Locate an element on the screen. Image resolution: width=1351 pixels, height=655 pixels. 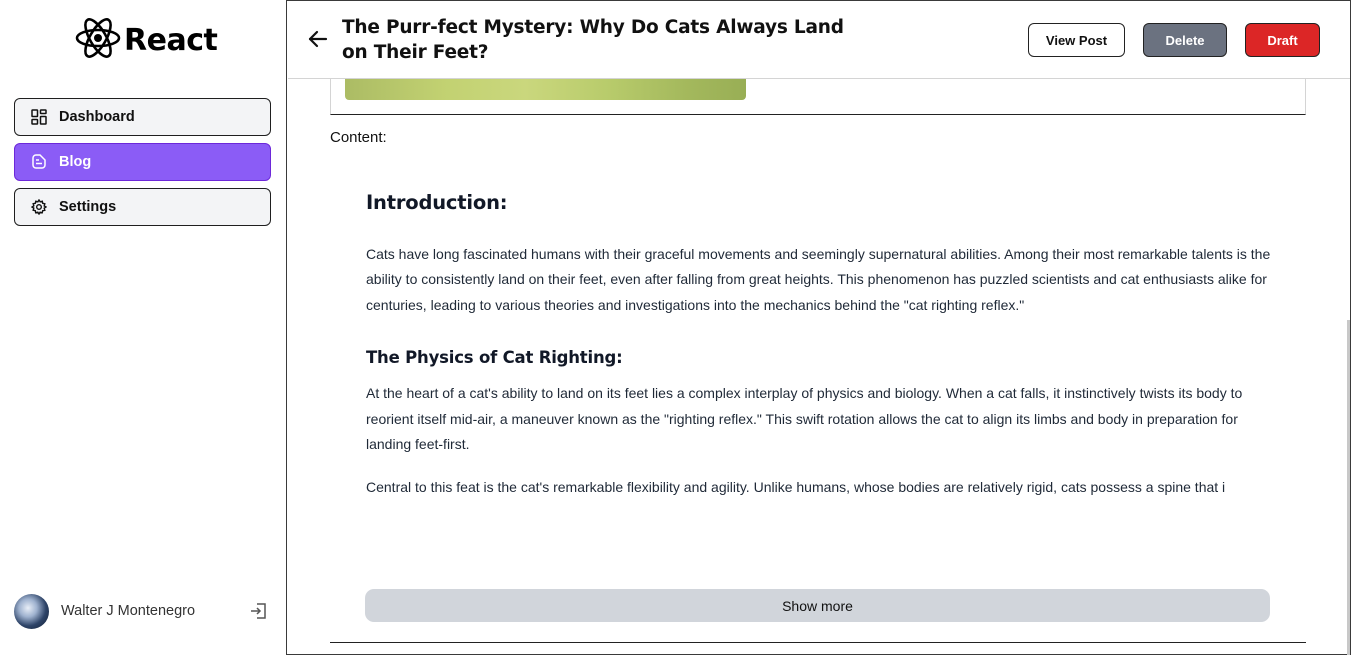
content-label: Content: is located at coordinates (358, 137).